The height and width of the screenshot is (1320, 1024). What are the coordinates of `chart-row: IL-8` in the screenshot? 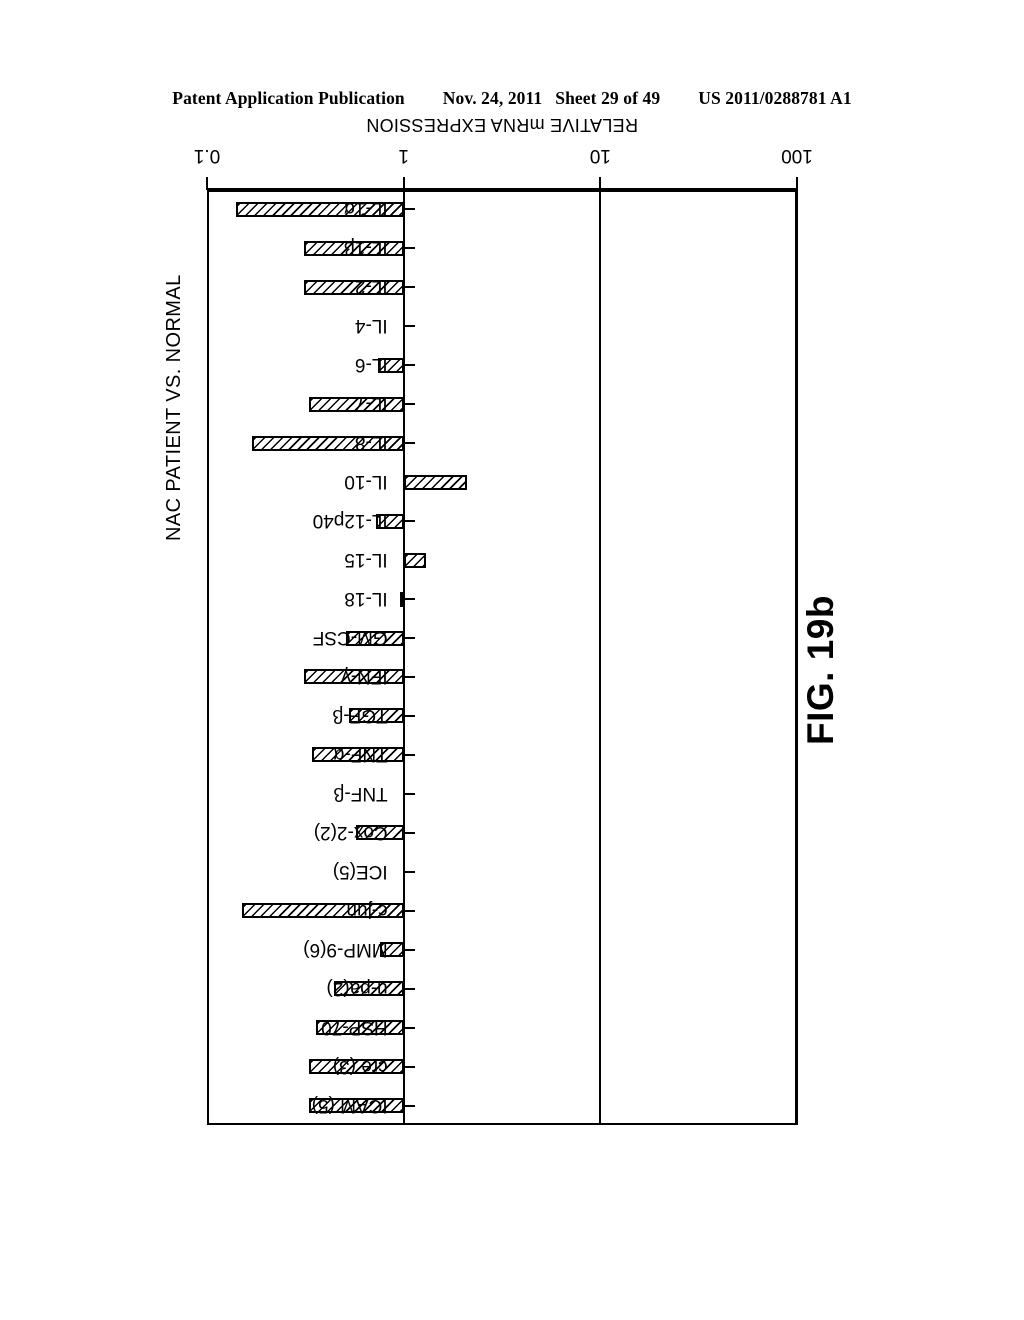 It's located at (502, 443).